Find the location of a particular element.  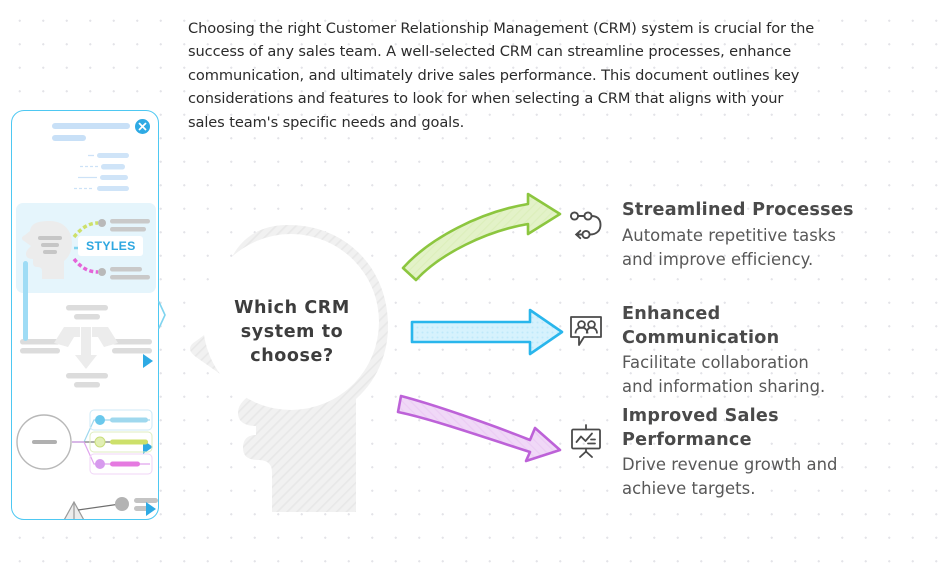

presentation-chart-icon is located at coordinates (586, 441).